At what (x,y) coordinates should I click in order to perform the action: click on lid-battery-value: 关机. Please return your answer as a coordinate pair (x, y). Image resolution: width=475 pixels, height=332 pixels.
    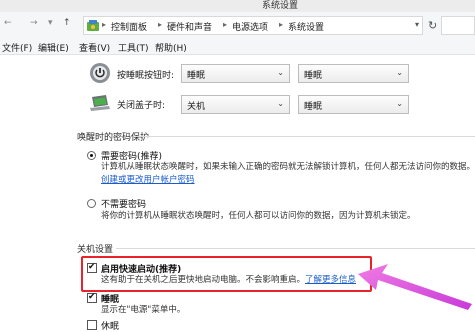
    Looking at the image, I should click on (196, 107).